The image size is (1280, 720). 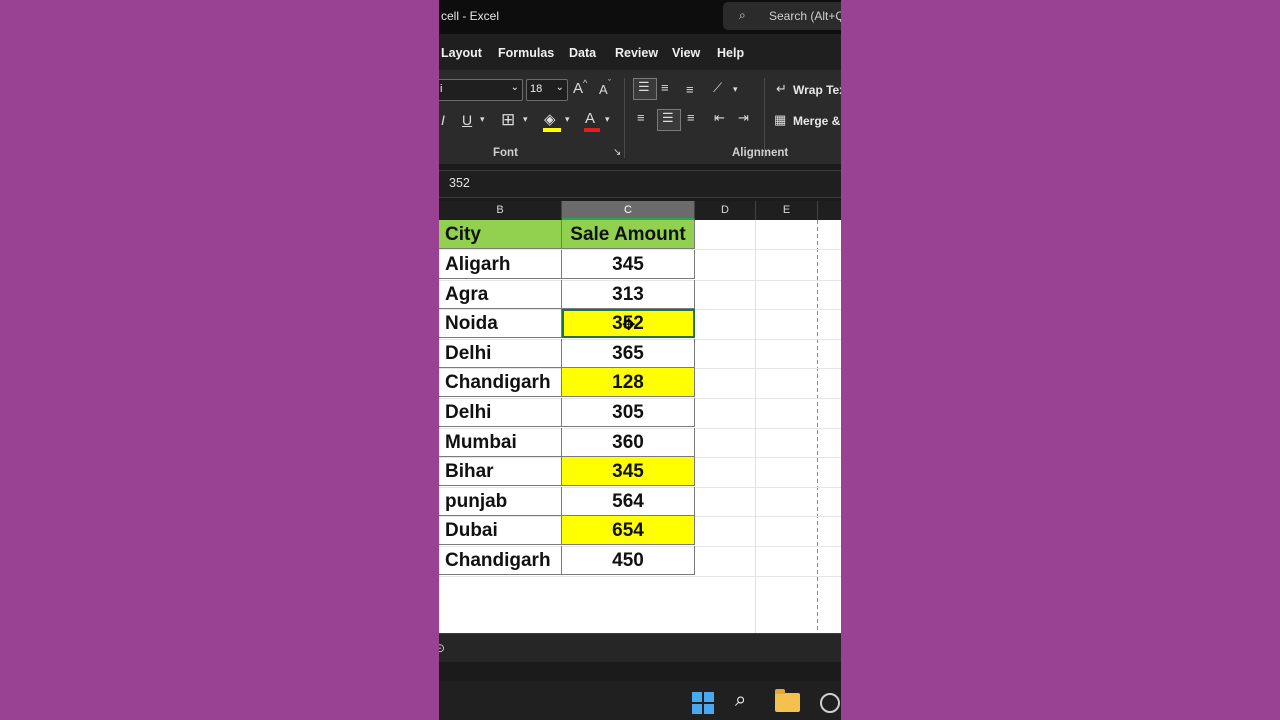 What do you see at coordinates (442, 648) in the screenshot?
I see `status-icon: ⊙` at bounding box center [442, 648].